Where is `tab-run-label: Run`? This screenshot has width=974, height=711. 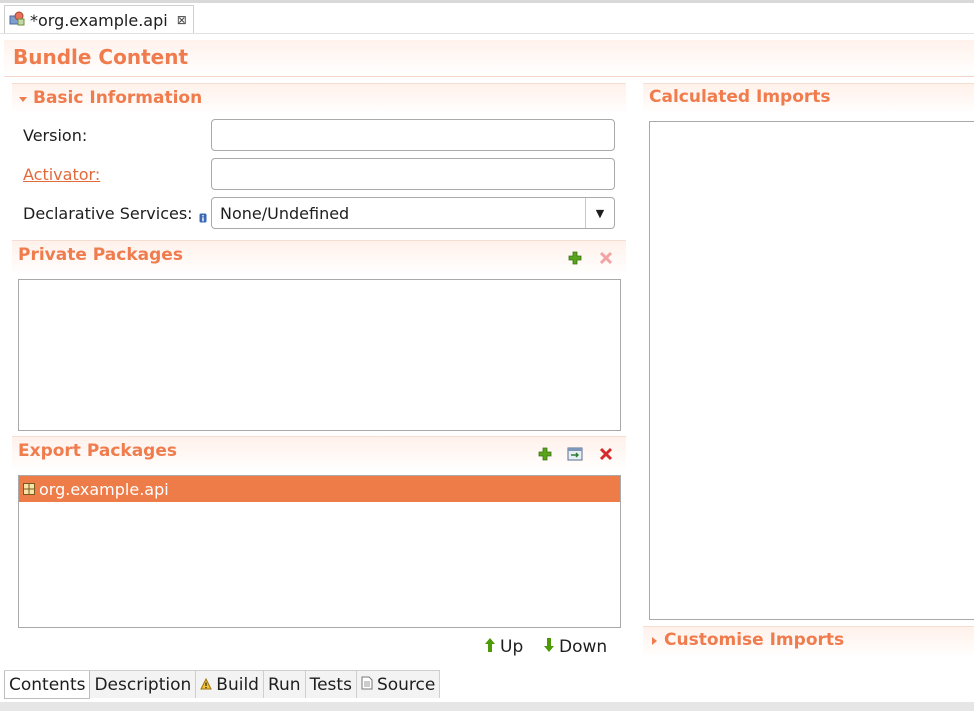 tab-run-label: Run is located at coordinates (284, 684).